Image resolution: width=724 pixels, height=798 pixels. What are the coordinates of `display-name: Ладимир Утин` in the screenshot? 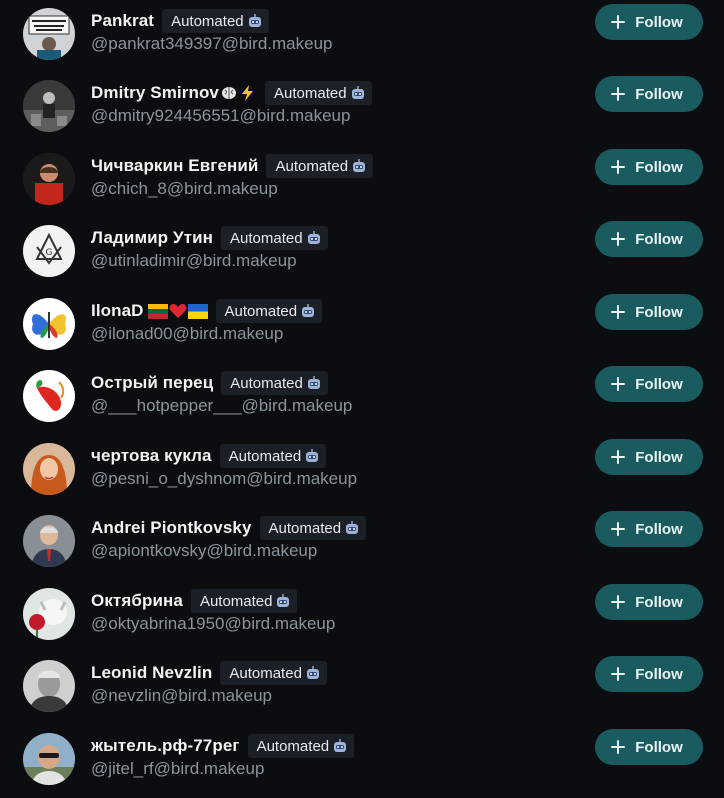 It's located at (152, 238).